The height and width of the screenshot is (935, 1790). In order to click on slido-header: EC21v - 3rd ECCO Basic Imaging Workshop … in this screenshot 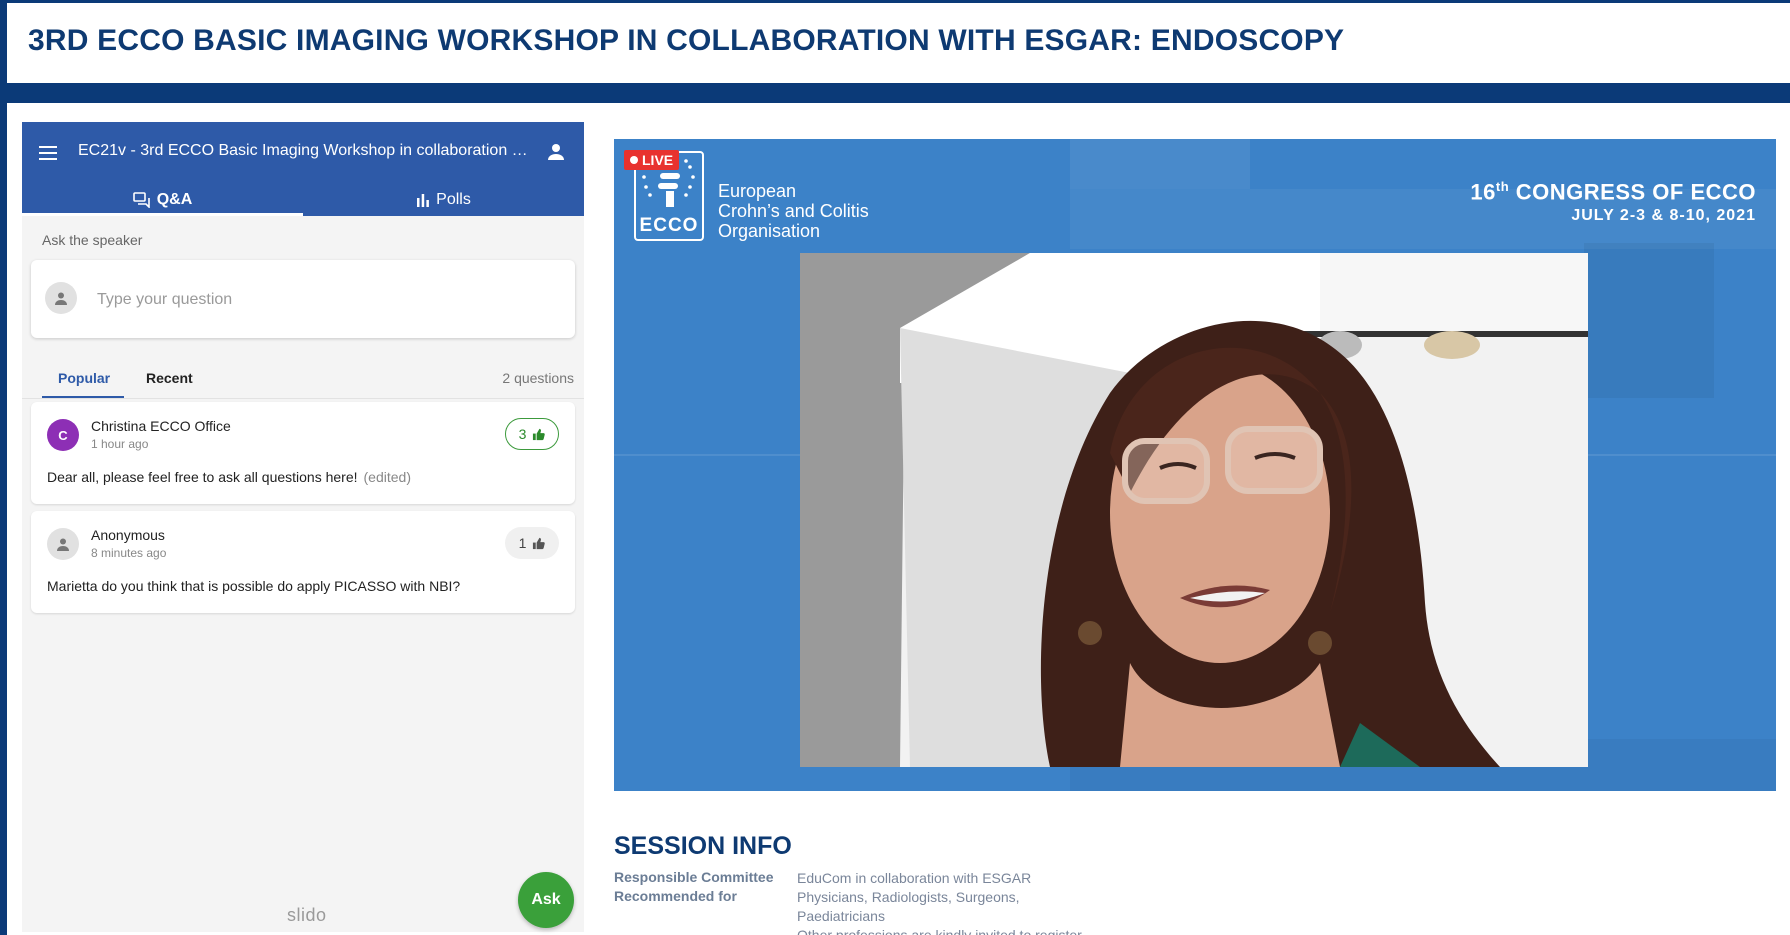, I will do `click(303, 169)`.